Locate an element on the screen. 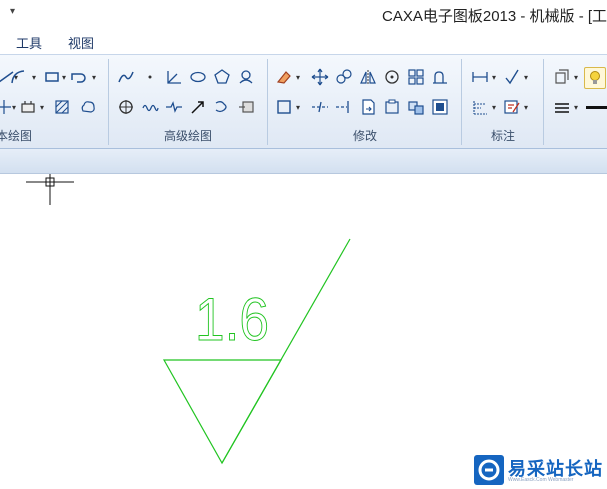  linetype-icon is located at coordinates (562, 107).